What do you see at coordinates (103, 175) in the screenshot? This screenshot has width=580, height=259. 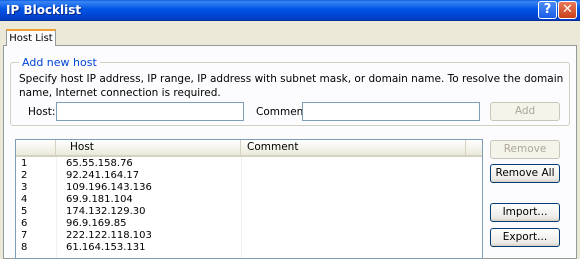 I see `row-host: 92.241.164.17` at bounding box center [103, 175].